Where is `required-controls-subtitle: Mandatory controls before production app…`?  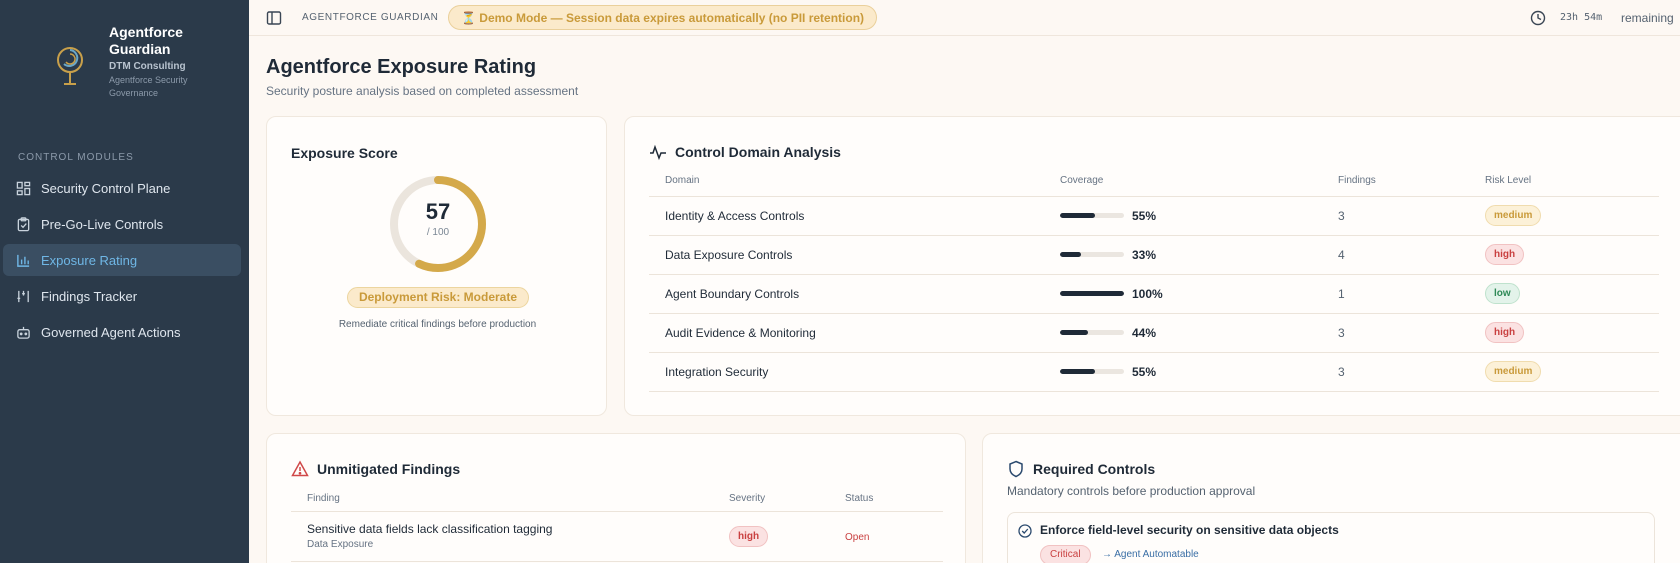 required-controls-subtitle: Mandatory controls before production app… is located at coordinates (1131, 491).